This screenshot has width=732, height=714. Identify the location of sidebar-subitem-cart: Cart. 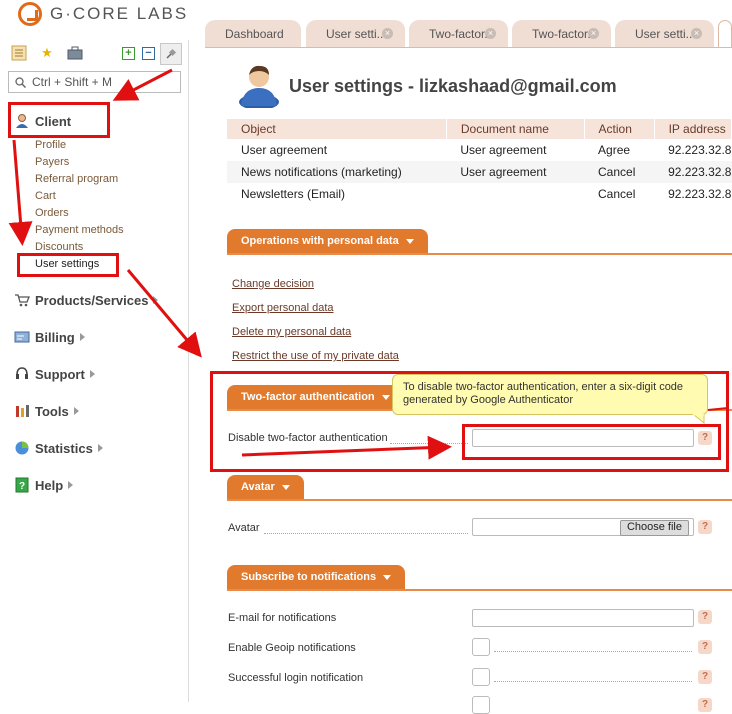
(45, 196).